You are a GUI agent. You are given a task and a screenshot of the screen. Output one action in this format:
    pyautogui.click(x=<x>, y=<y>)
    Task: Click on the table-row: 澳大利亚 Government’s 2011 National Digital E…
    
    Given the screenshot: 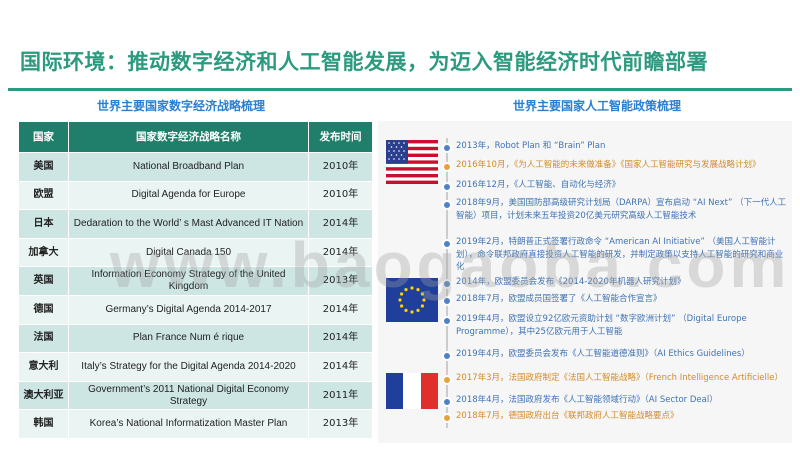 What is the action you would take?
    pyautogui.click(x=195, y=395)
    